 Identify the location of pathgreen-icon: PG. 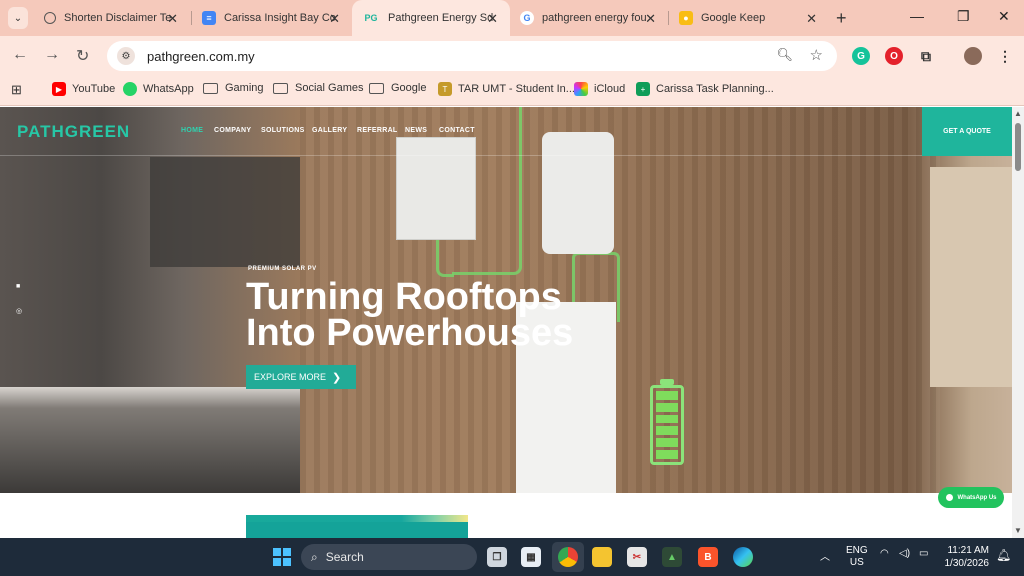
(371, 18).